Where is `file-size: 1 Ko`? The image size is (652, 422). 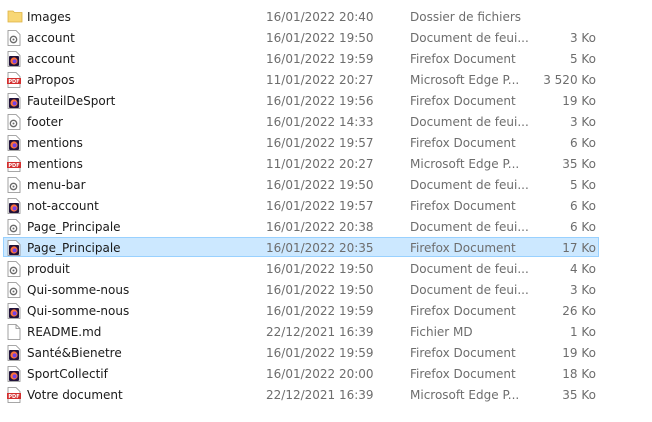
file-size: 1 Ko is located at coordinates (582, 332).